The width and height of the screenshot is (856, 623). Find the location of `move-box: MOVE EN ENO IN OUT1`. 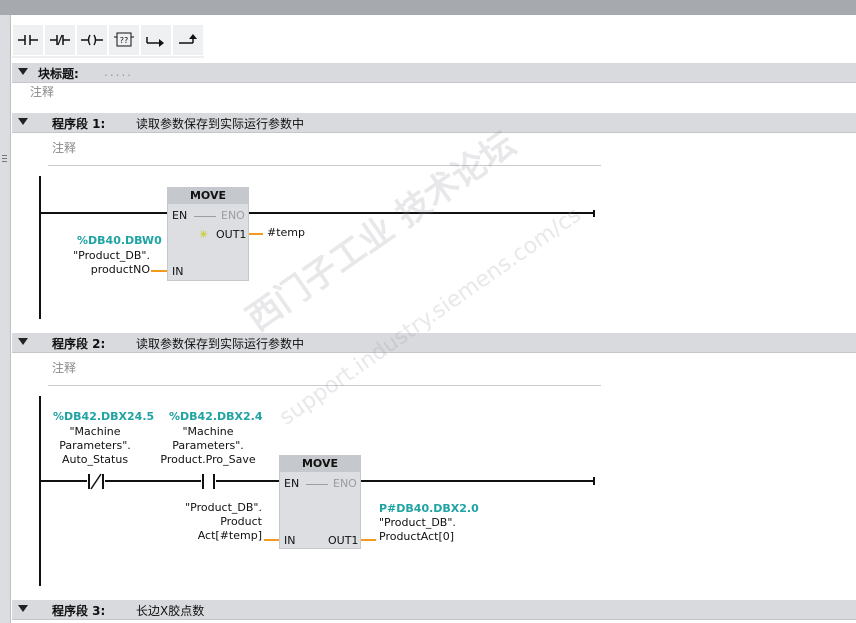

move-box: MOVE EN ENO IN OUT1 is located at coordinates (320, 502).